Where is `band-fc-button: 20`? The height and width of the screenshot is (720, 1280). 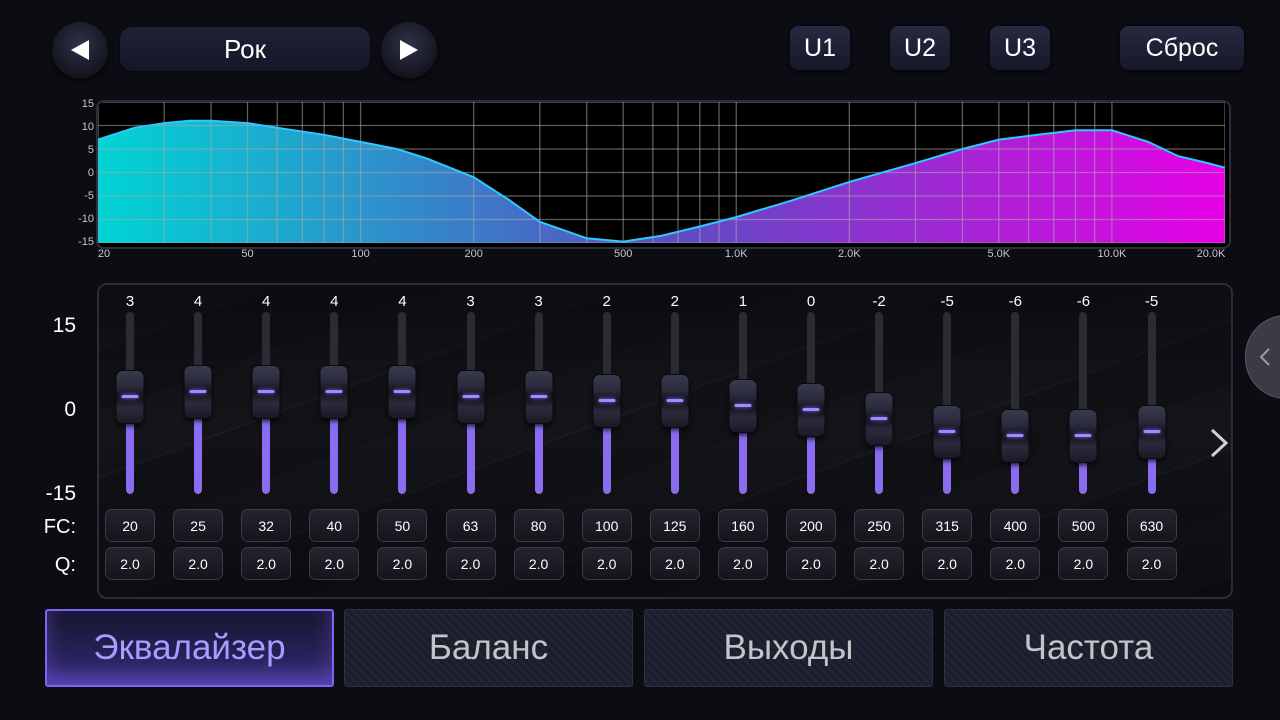 band-fc-button: 20 is located at coordinates (130, 525).